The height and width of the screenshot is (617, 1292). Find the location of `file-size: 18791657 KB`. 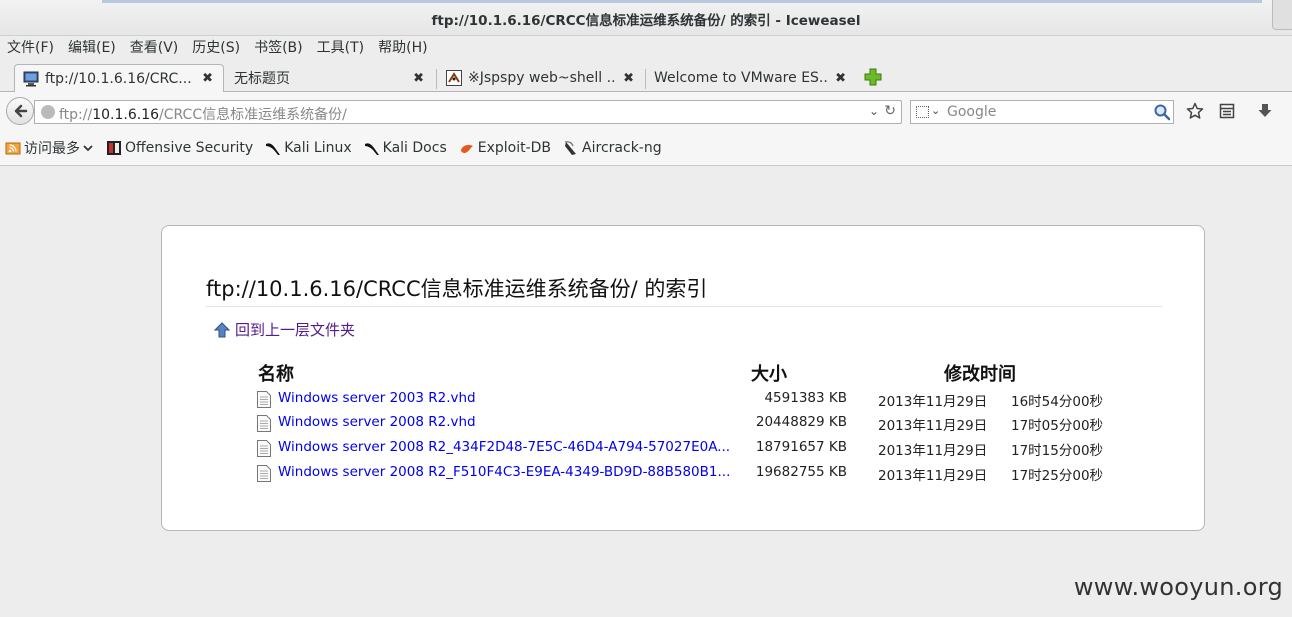

file-size: 18791657 KB is located at coordinates (801, 447).